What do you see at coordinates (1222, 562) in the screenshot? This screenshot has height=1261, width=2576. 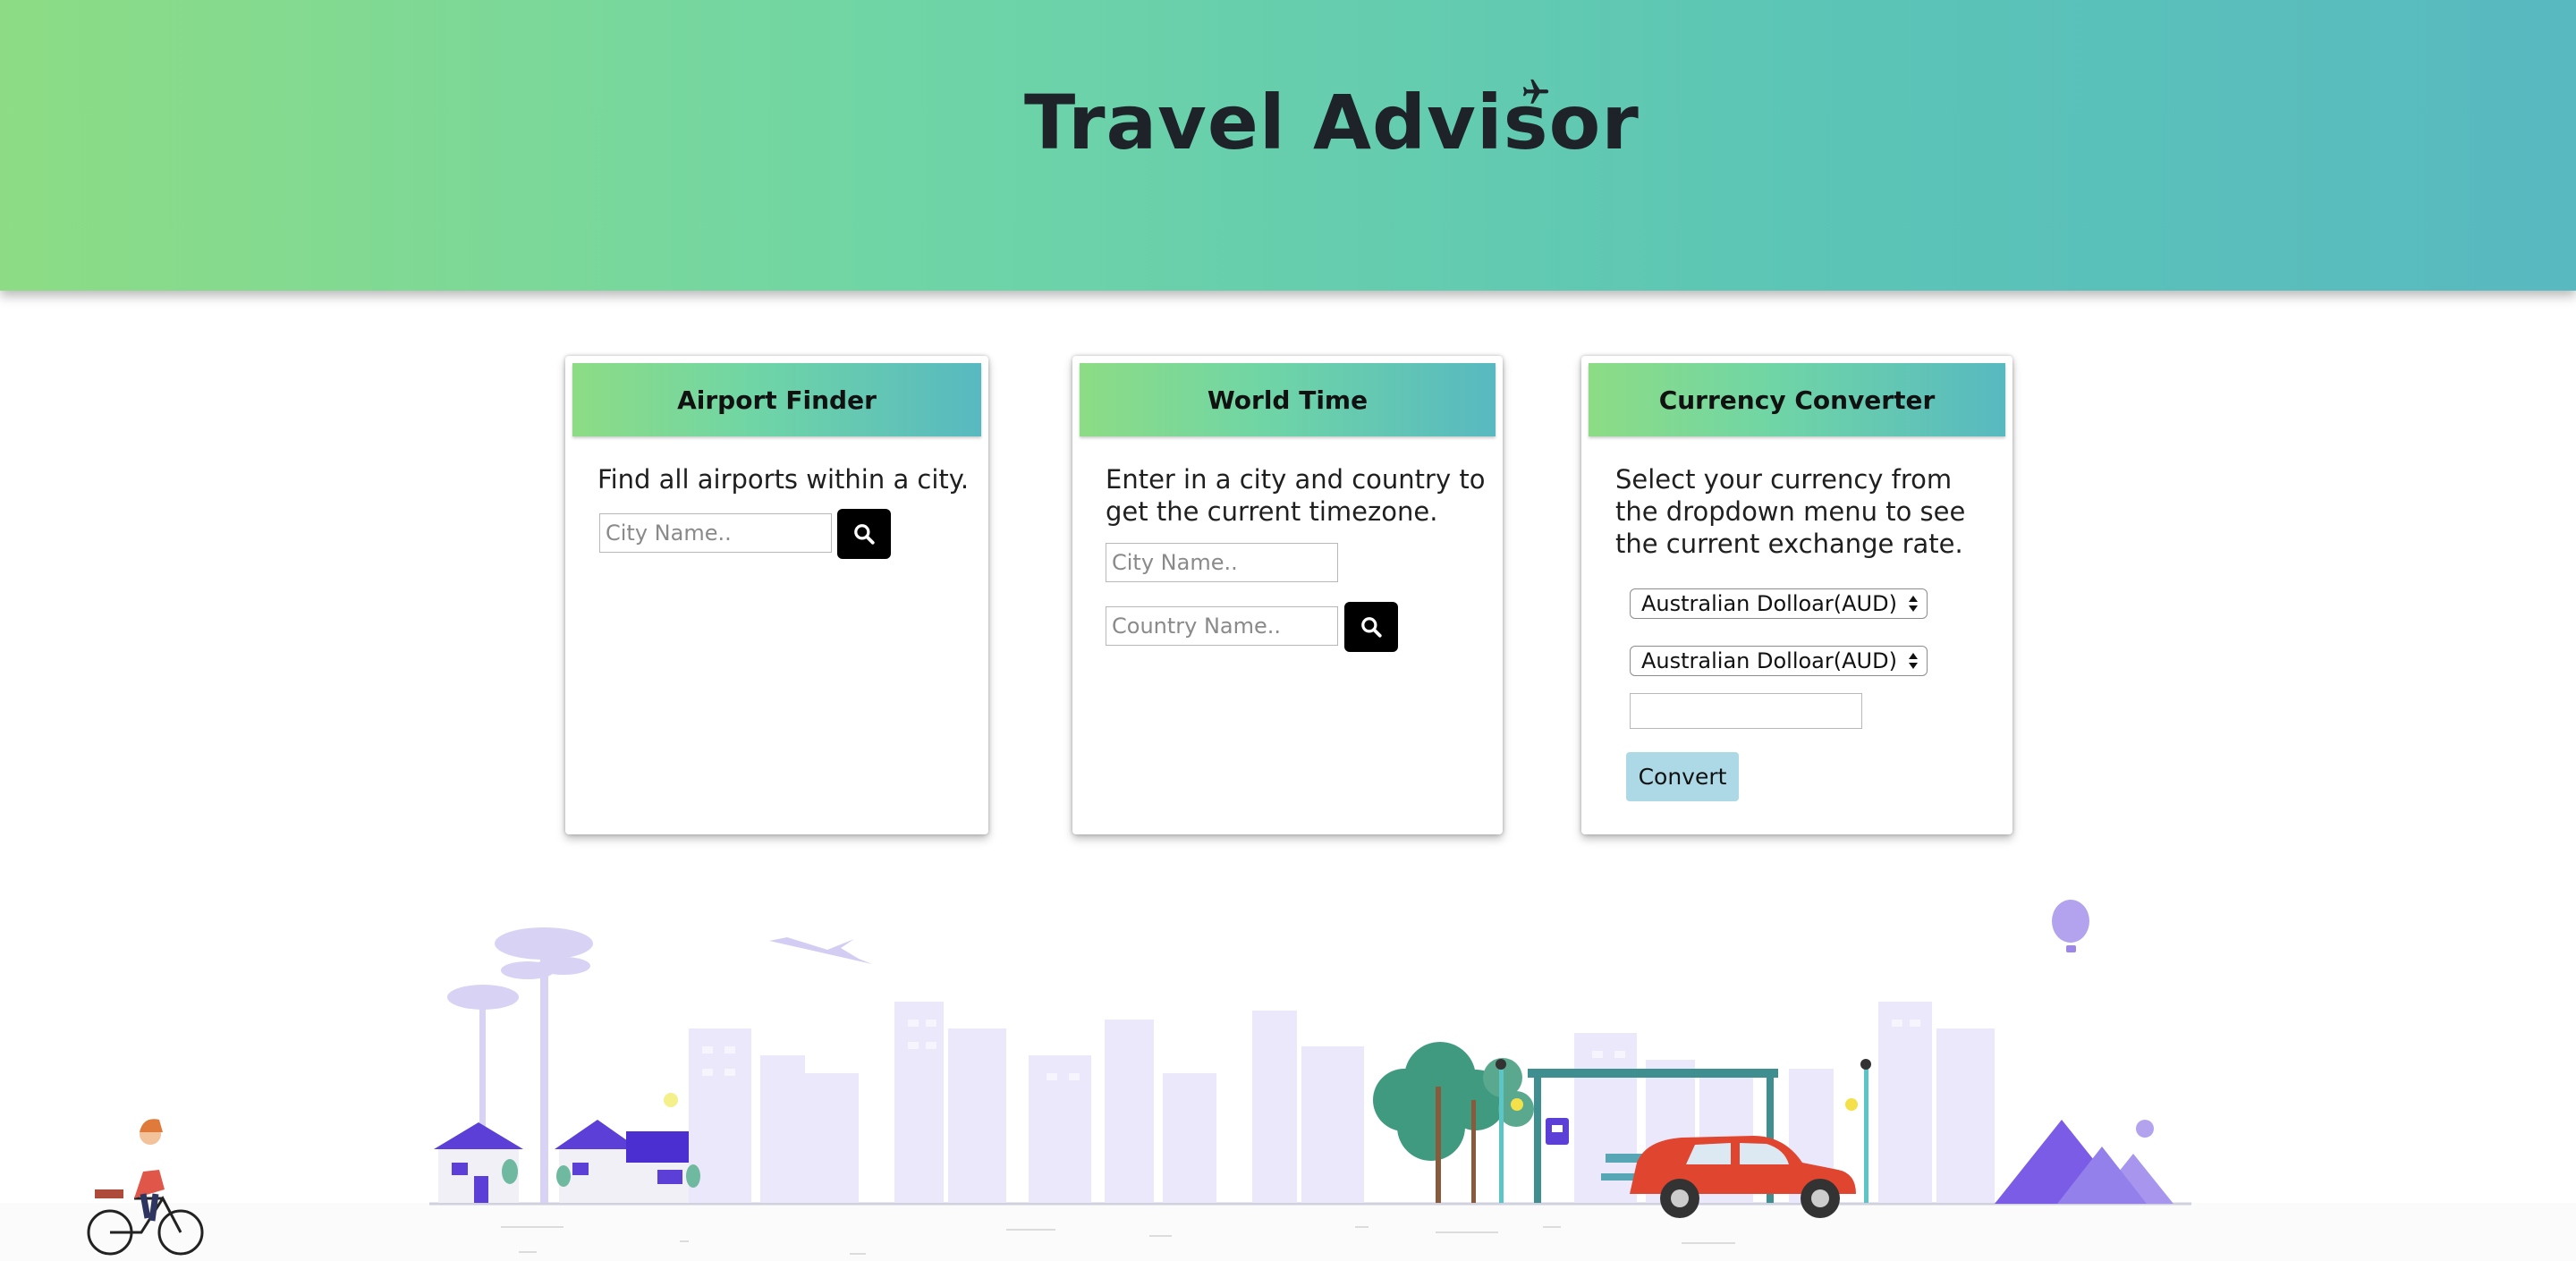 I see `world-time-city-input` at bounding box center [1222, 562].